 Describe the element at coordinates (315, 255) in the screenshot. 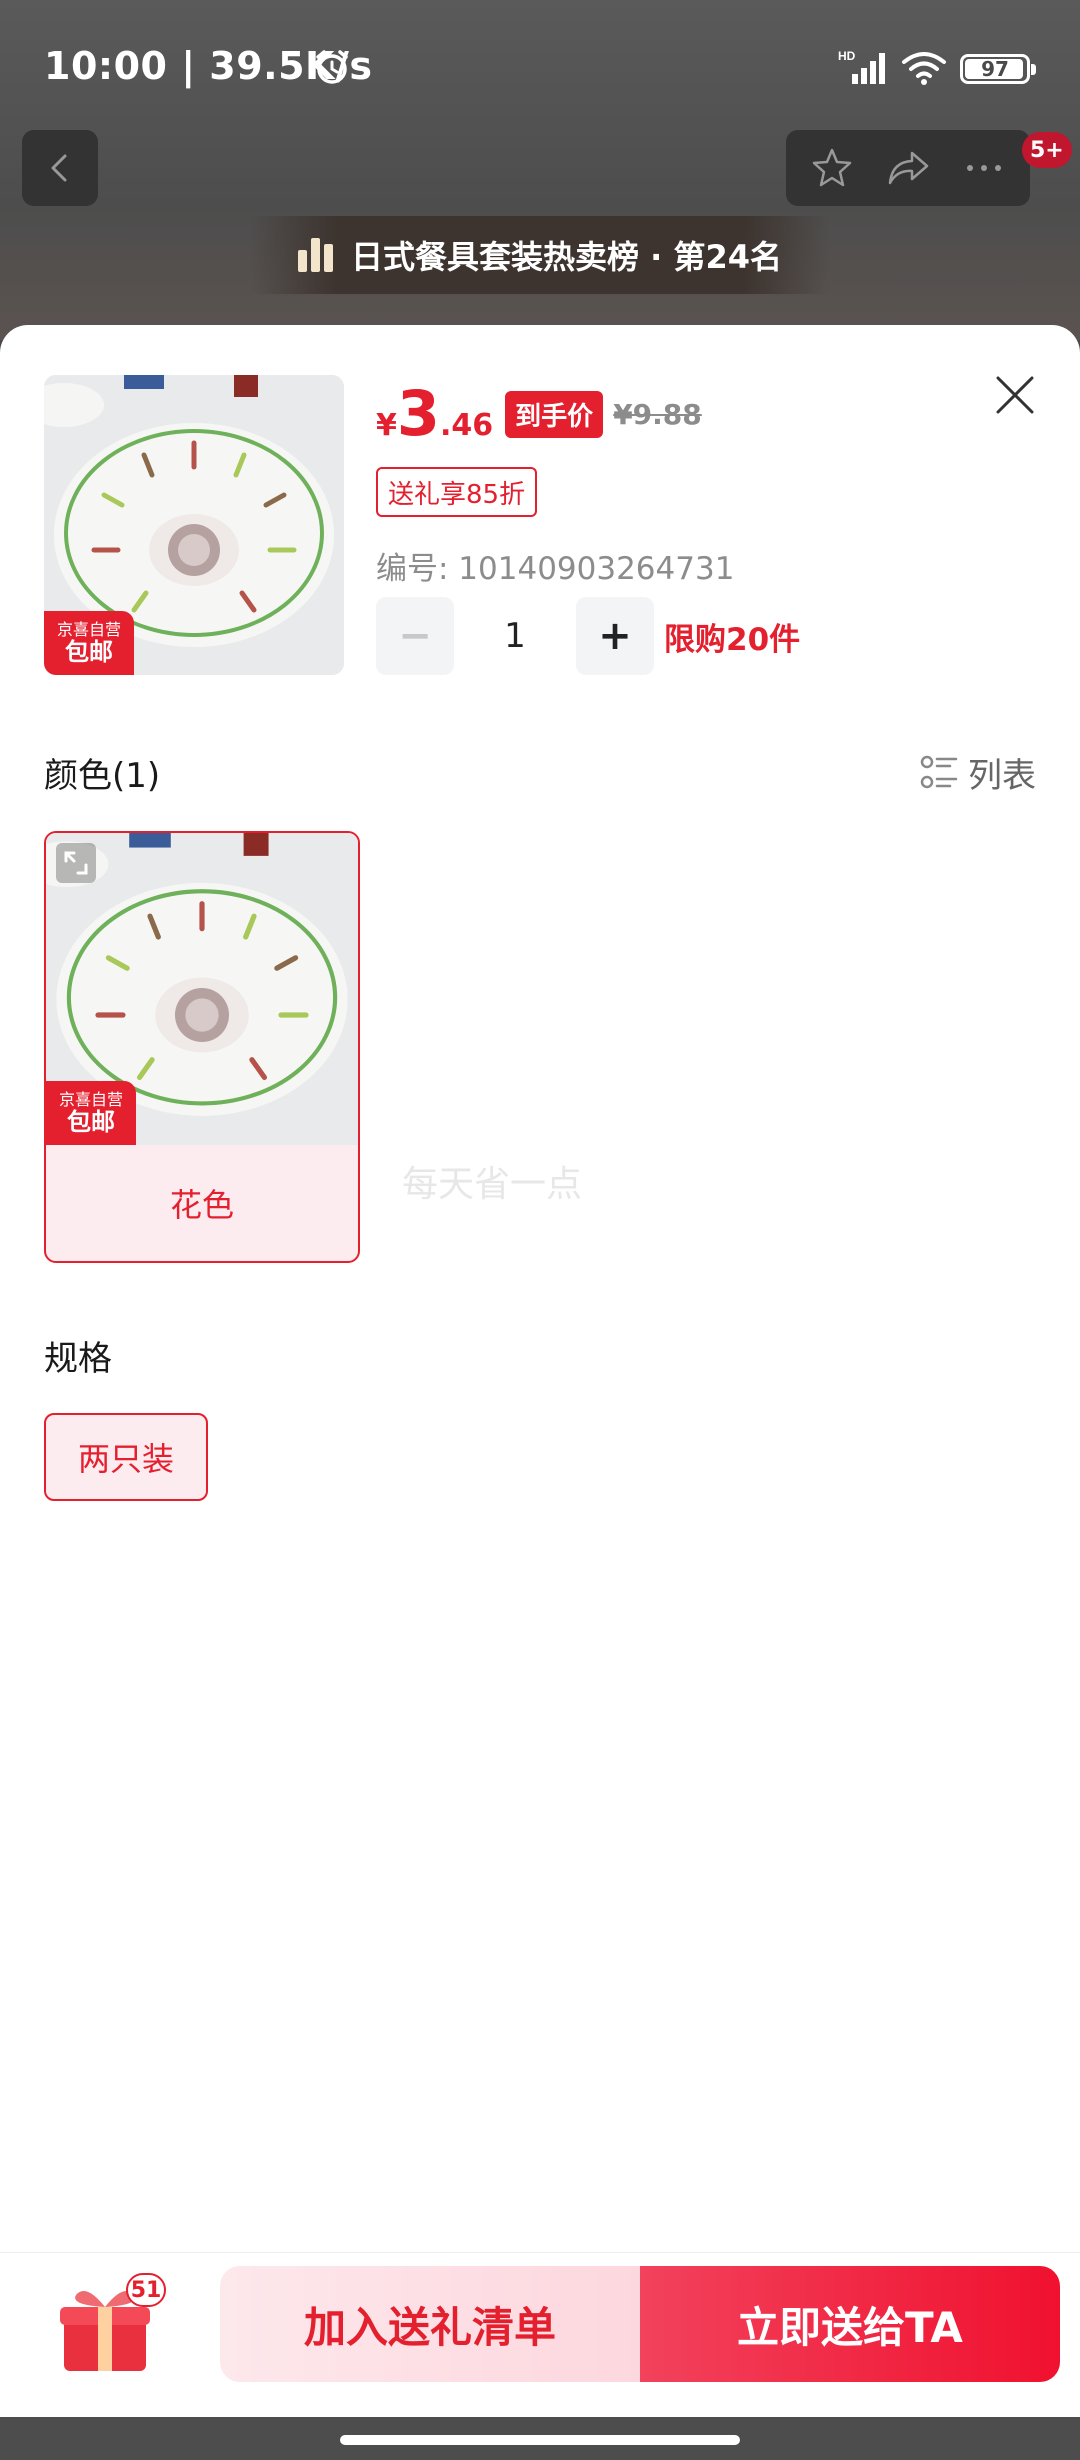

I see `bar-chart-icon` at that location.